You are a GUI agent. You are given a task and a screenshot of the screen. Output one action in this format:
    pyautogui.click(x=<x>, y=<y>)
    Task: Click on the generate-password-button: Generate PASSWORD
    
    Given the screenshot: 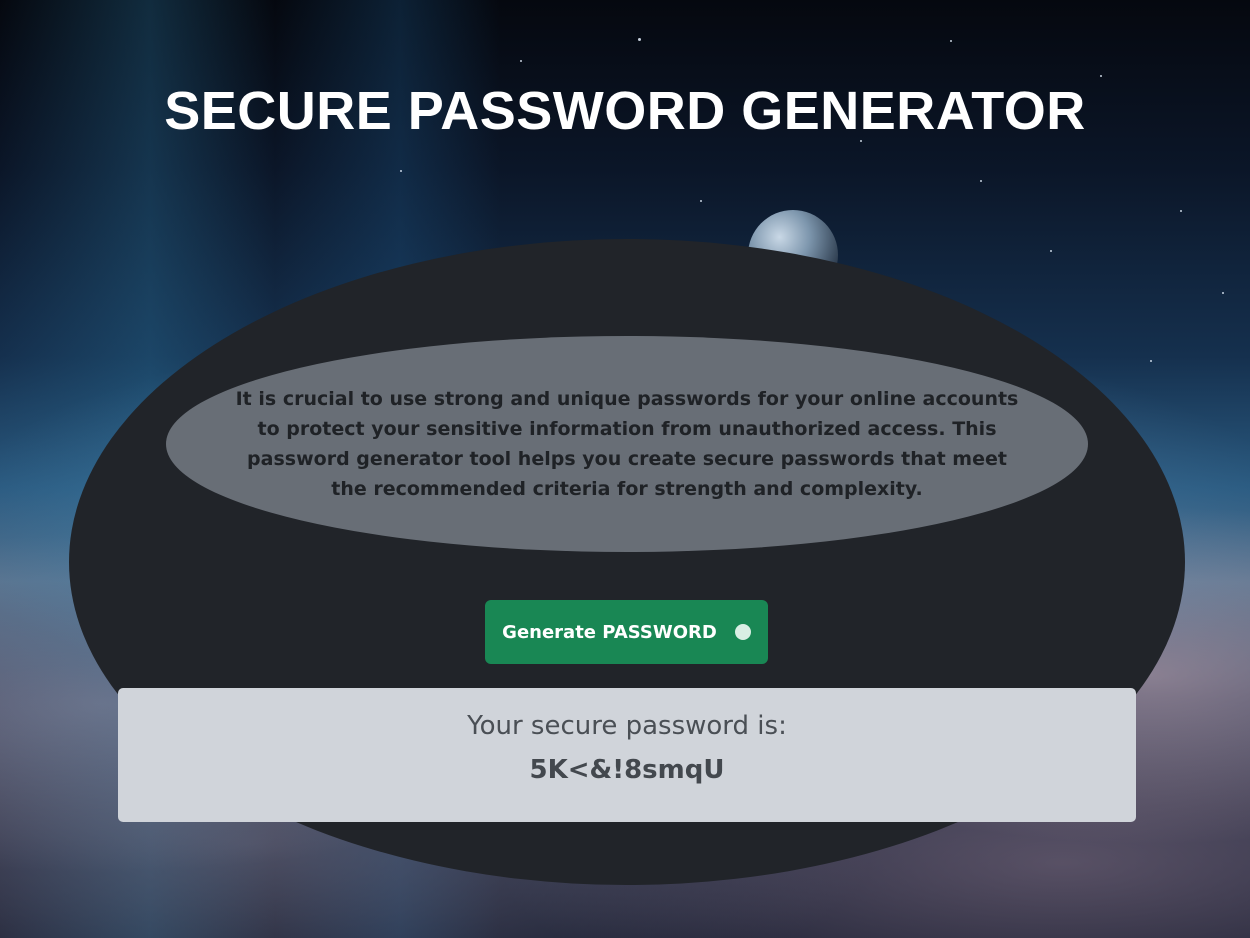 What is the action you would take?
    pyautogui.click(x=626, y=632)
    